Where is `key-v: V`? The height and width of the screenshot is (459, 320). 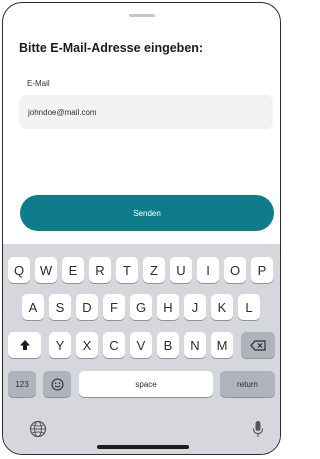 key-v: V is located at coordinates (141, 345).